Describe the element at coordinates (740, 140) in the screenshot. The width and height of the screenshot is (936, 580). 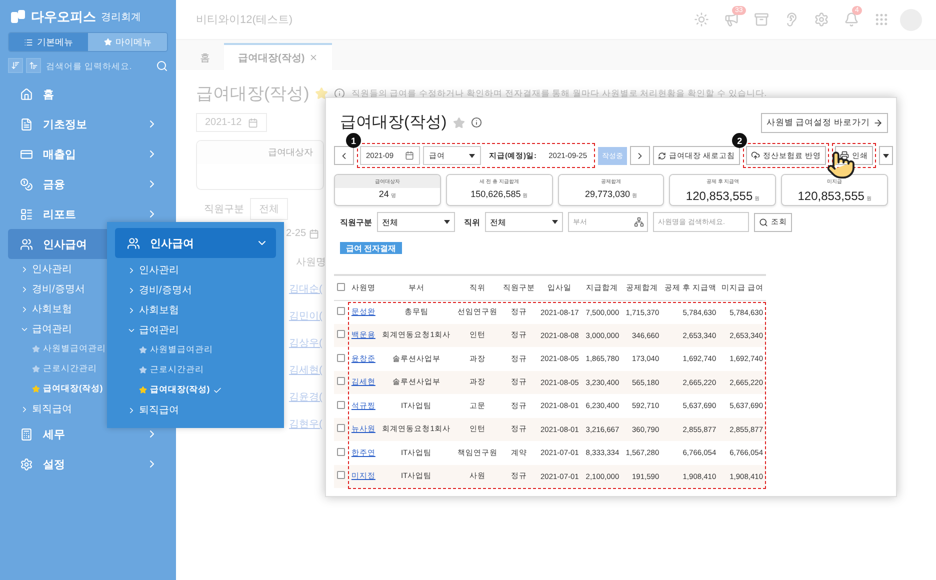
I see `step-number: 2` at that location.